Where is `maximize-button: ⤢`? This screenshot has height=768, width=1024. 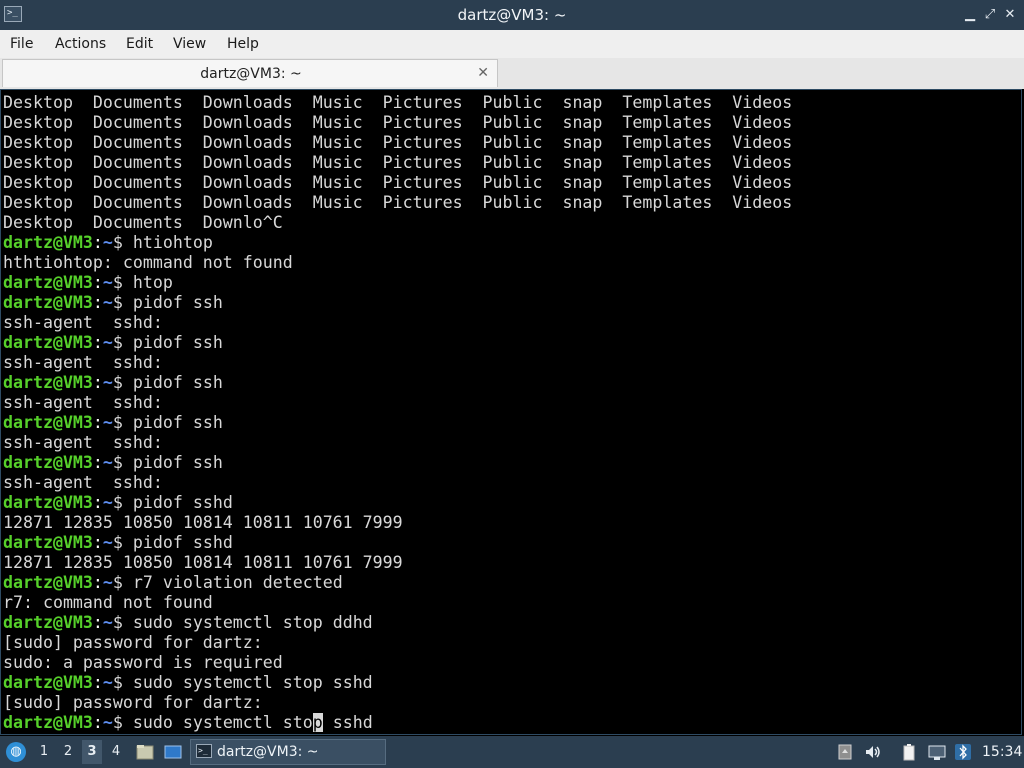
maximize-button: ⤢ is located at coordinates (990, 15).